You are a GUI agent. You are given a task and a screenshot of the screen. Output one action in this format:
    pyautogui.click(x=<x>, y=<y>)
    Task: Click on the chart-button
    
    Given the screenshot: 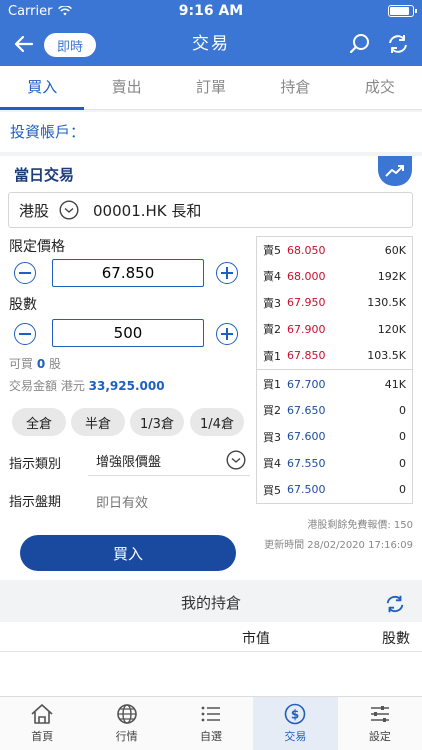 What is the action you would take?
    pyautogui.click(x=395, y=171)
    